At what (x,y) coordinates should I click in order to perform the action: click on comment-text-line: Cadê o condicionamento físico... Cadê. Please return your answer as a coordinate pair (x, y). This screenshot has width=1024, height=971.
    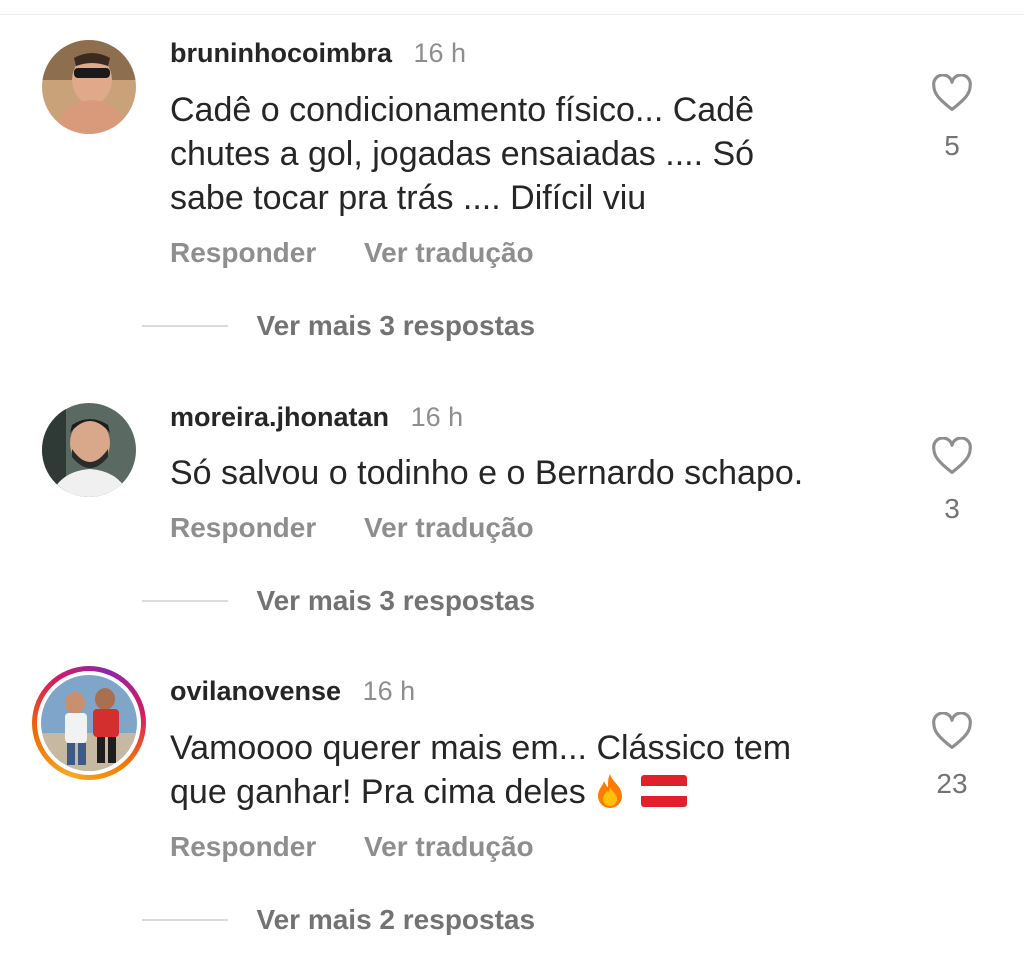
    Looking at the image, I should click on (462, 110).